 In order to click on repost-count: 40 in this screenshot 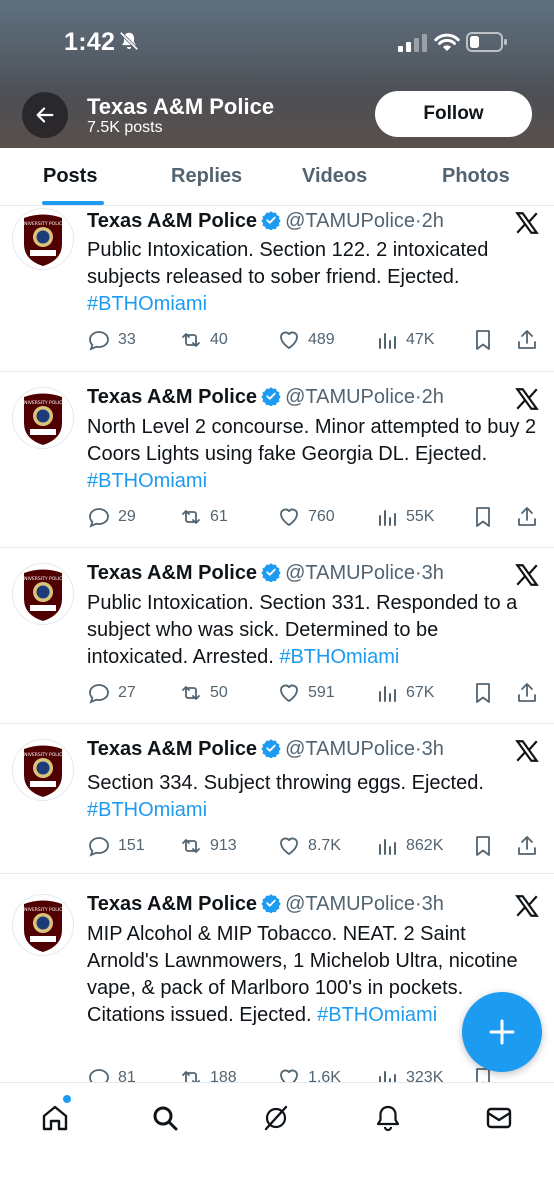, I will do `click(219, 339)`.